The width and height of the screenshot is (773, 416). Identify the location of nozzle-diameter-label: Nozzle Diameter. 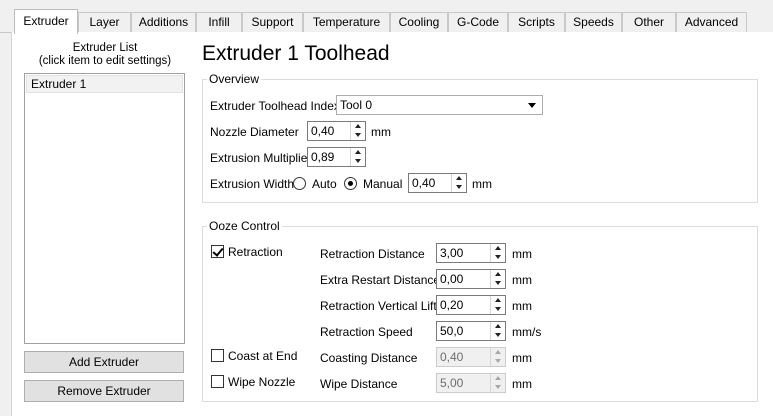
(254, 132).